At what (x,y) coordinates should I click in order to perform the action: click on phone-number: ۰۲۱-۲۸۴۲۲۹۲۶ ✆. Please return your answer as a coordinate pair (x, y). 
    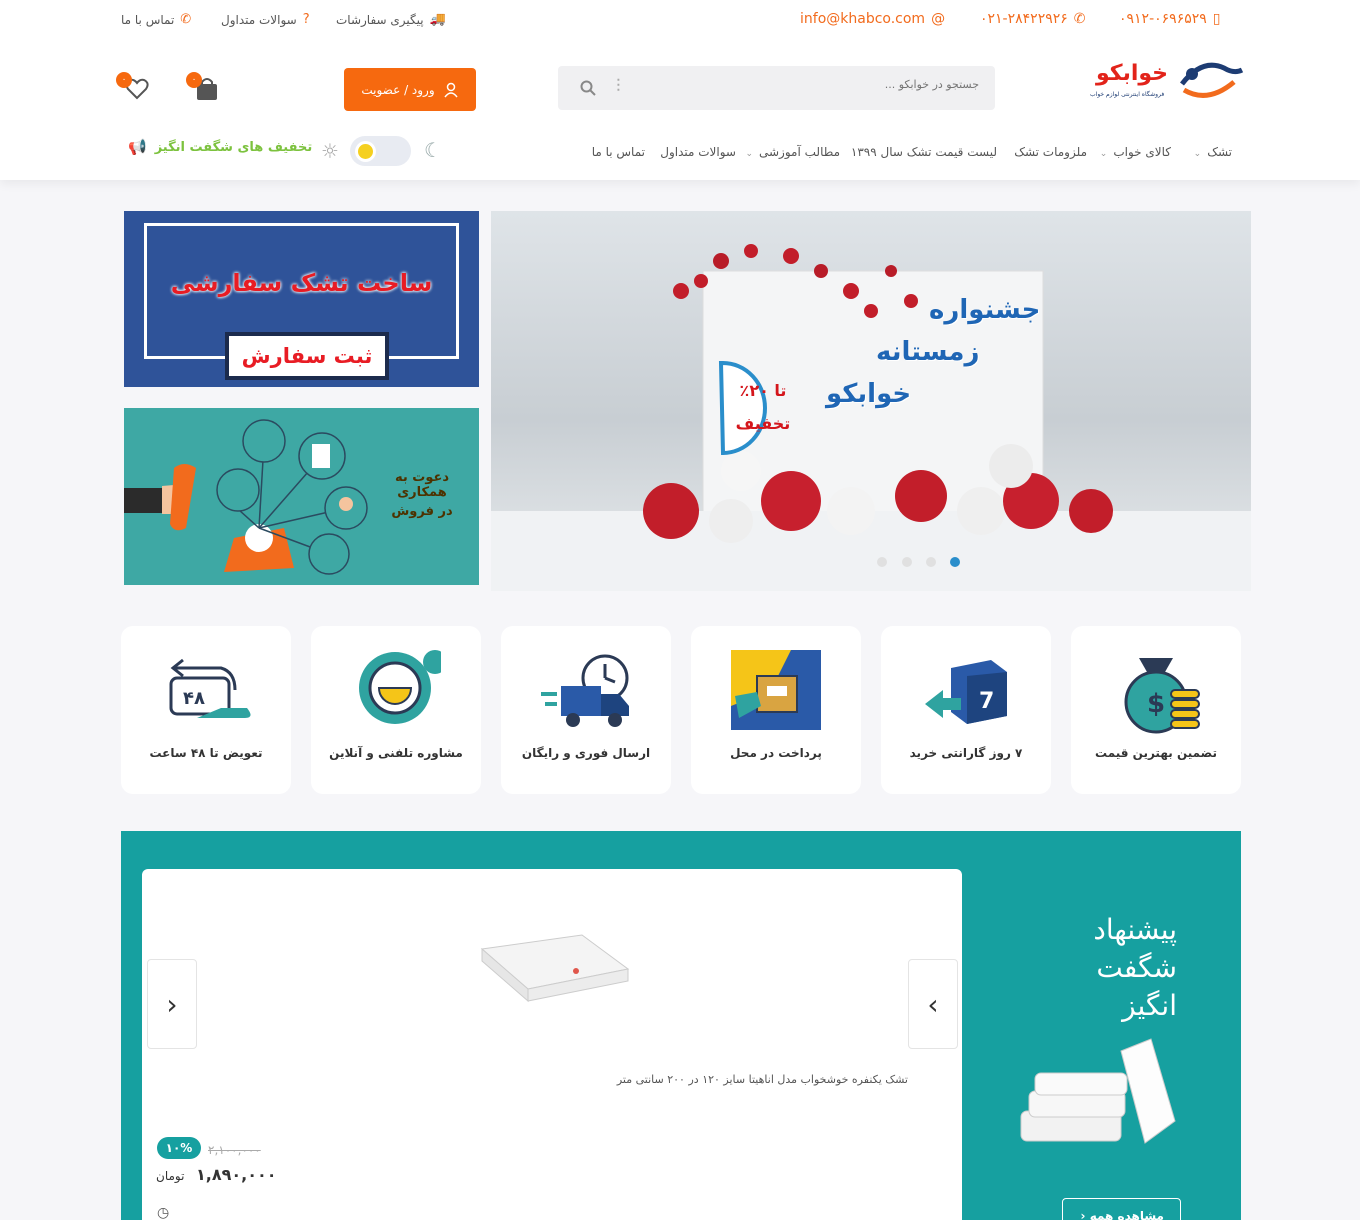
    Looking at the image, I should click on (1033, 19).